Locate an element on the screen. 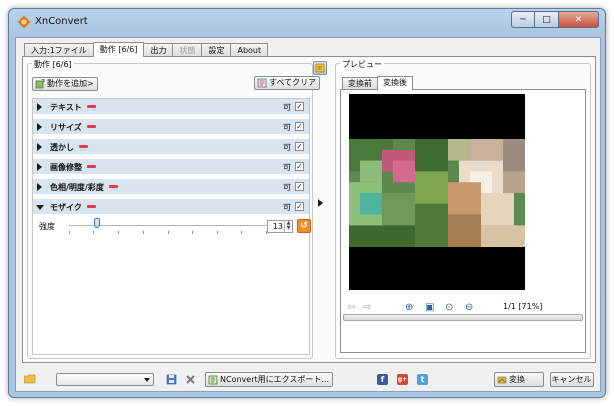 The height and width of the screenshot is (406, 614). add-action-button: 動作を追加> is located at coordinates (65, 84).